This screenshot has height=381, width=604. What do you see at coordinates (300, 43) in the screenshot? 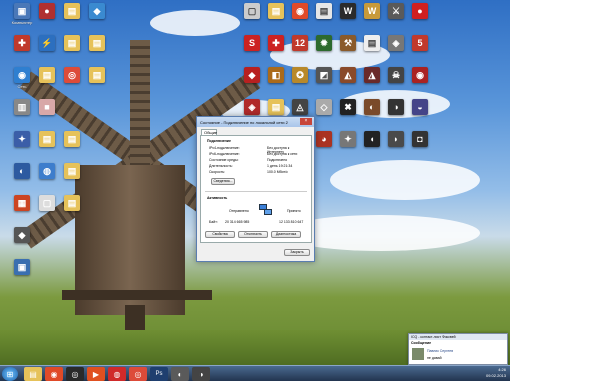
I see `game-icon: 12` at bounding box center [300, 43].